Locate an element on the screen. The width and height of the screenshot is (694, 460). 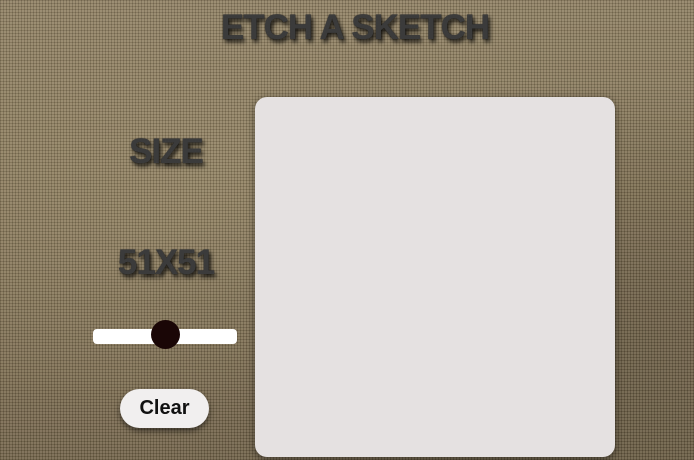
grid-size-slider-thumb is located at coordinates (166, 334).